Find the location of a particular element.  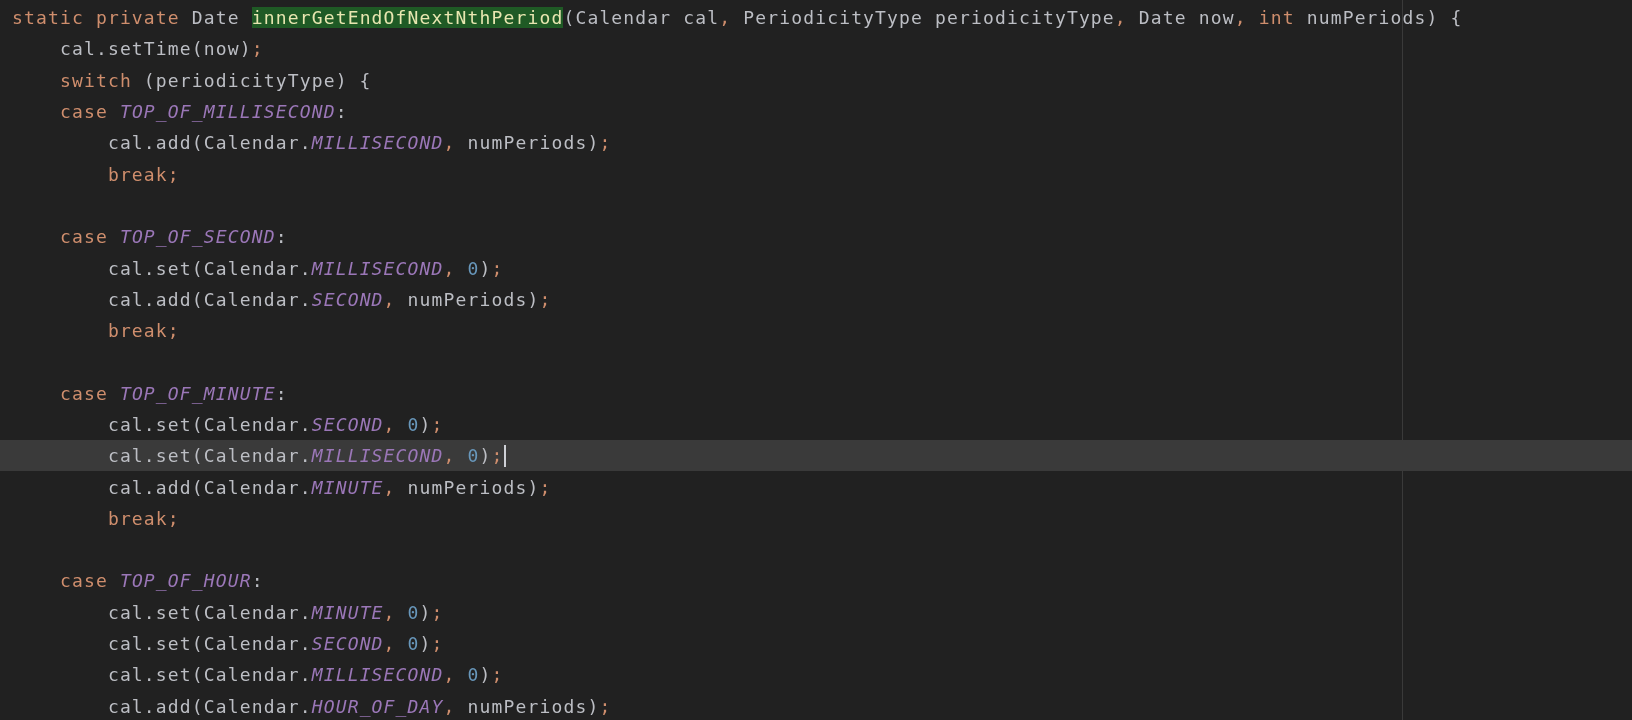

code-line: case TOP_OF_MILLISECOND: is located at coordinates (203, 112).